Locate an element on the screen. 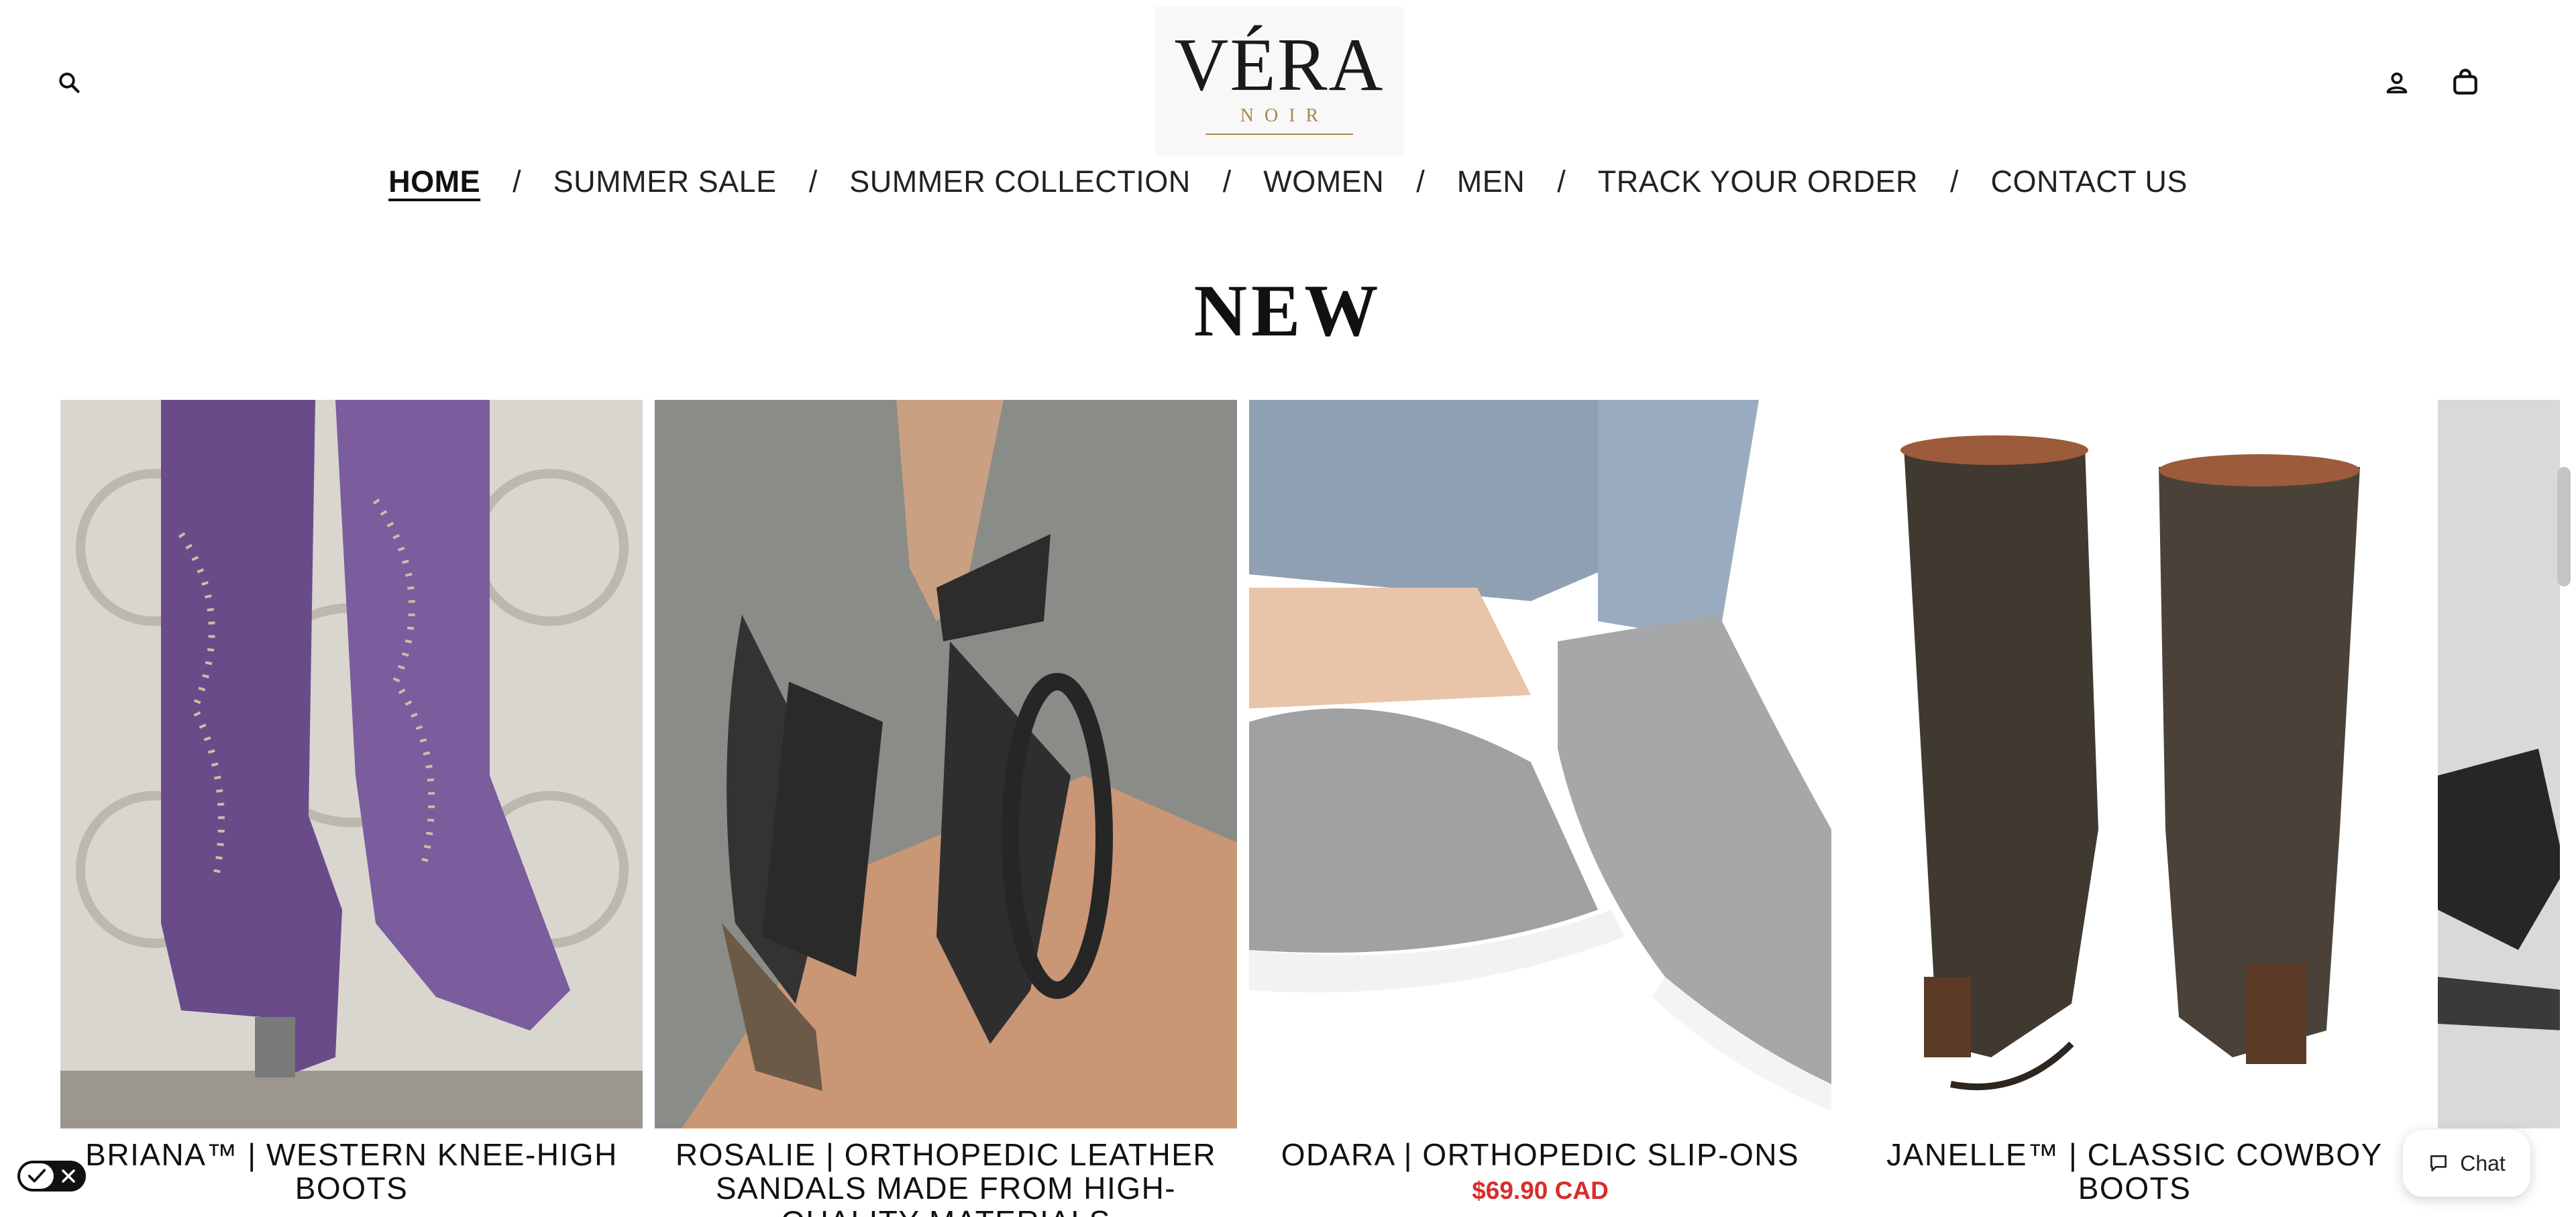  site-logo: VÉRA NOIR is located at coordinates (1279, 81).